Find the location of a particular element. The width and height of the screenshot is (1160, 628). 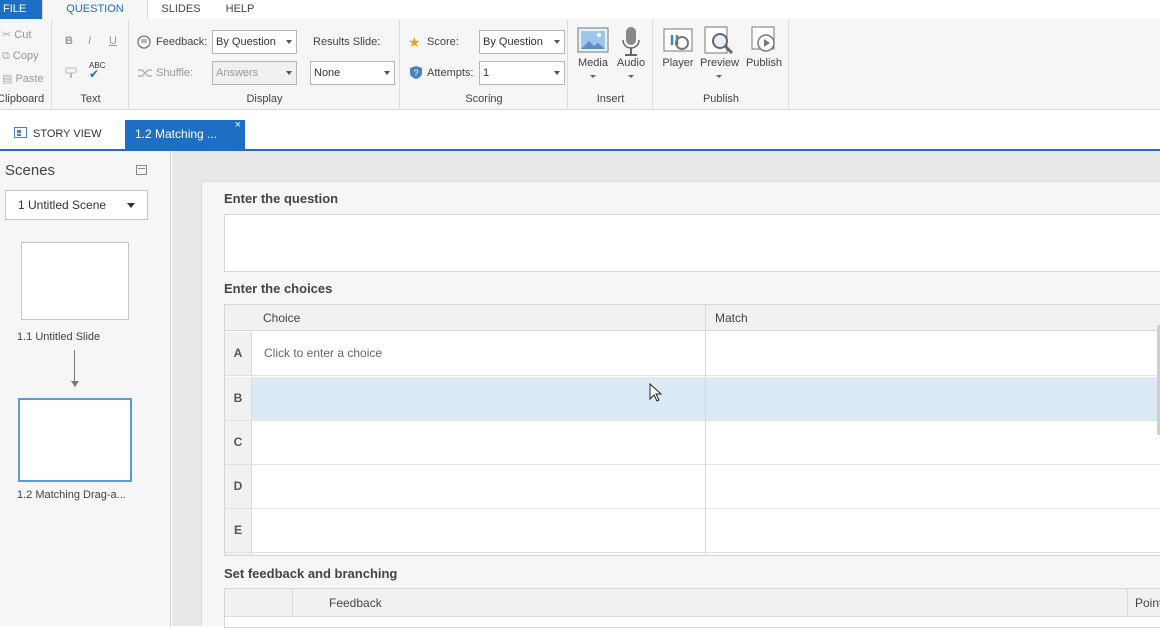

publish-group: Player Preview Publish Publish is located at coordinates (721, 64).